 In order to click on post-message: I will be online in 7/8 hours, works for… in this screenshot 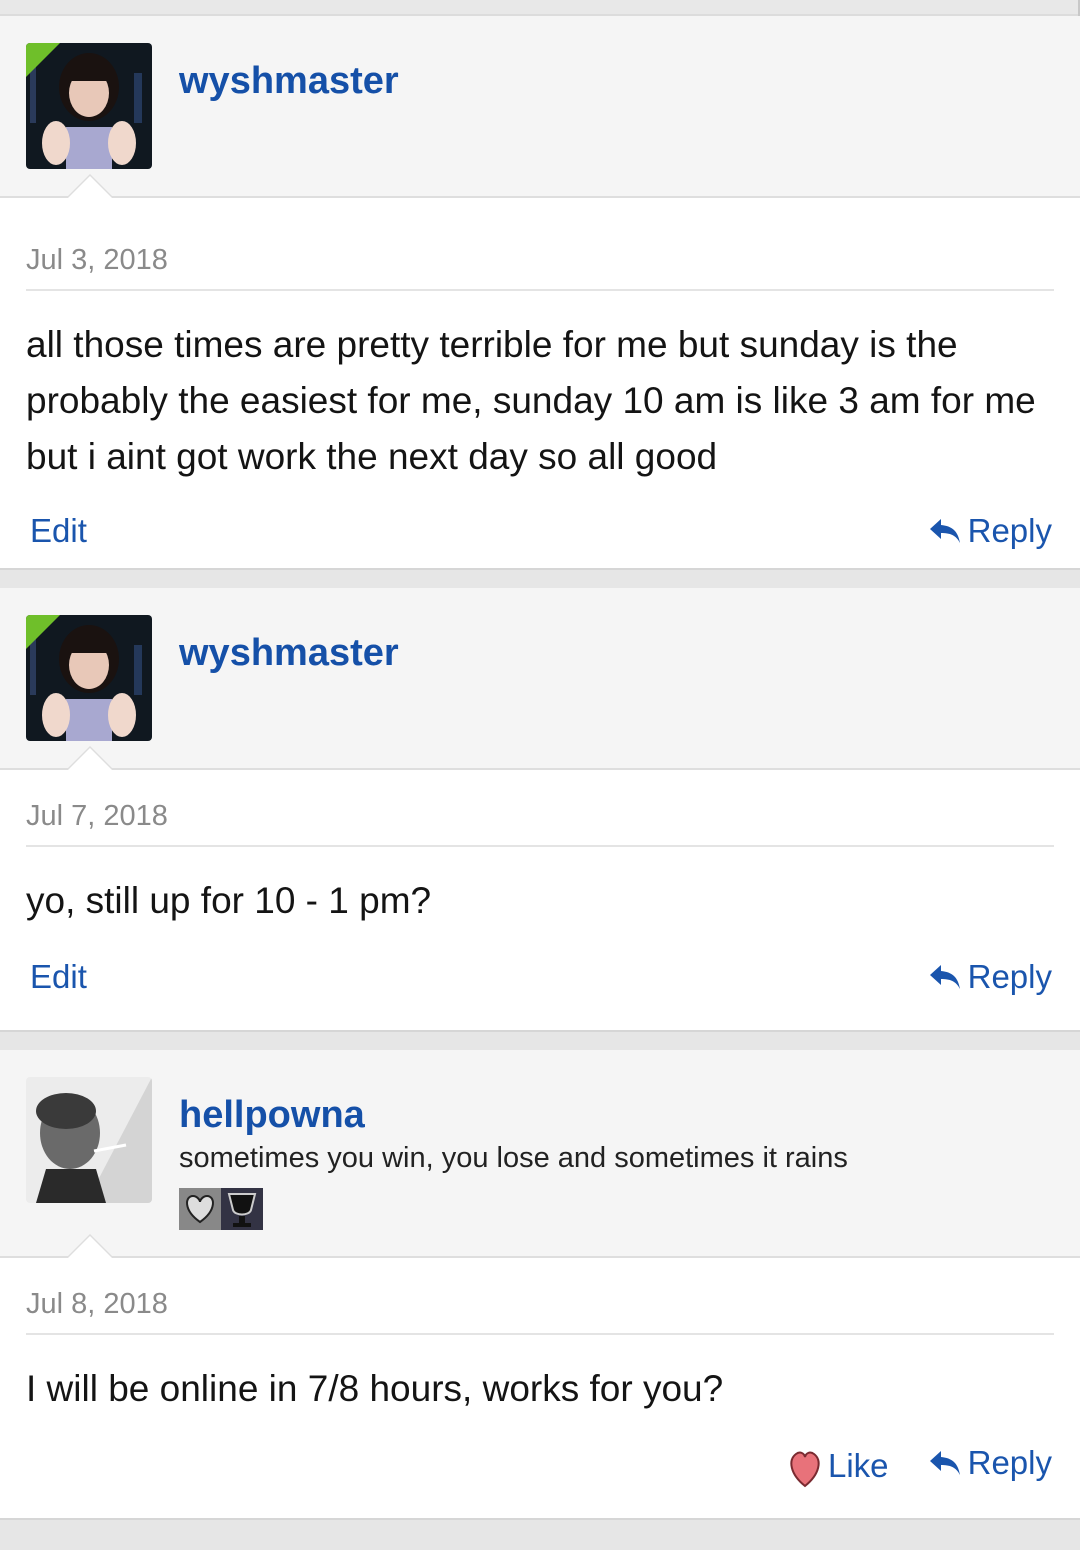, I will do `click(375, 1388)`.